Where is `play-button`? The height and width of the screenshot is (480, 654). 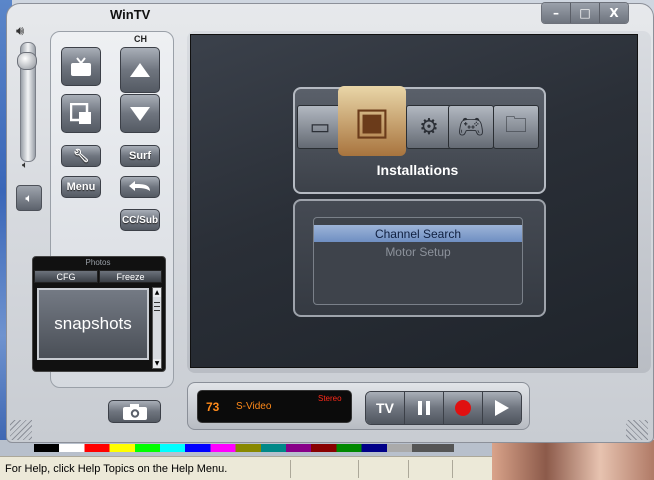
play-button is located at coordinates (502, 408).